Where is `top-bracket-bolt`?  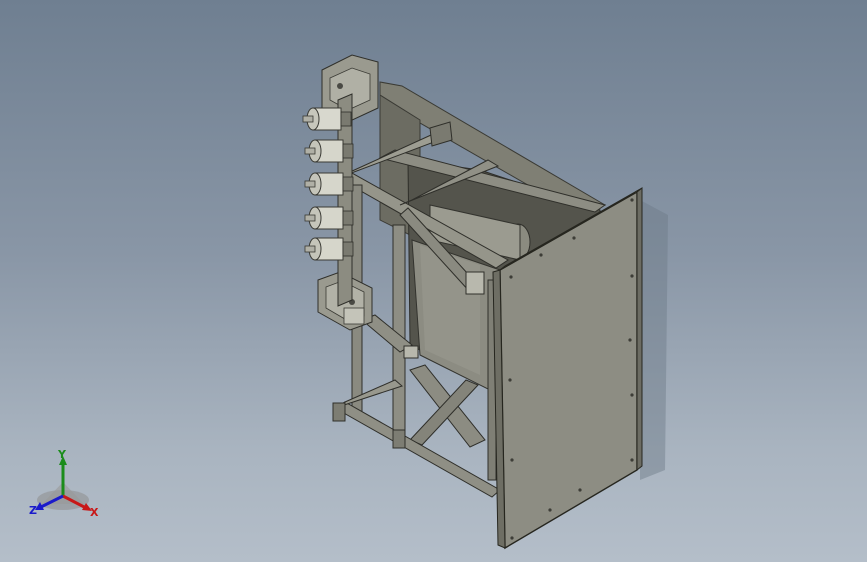 top-bracket-bolt is located at coordinates (340, 86).